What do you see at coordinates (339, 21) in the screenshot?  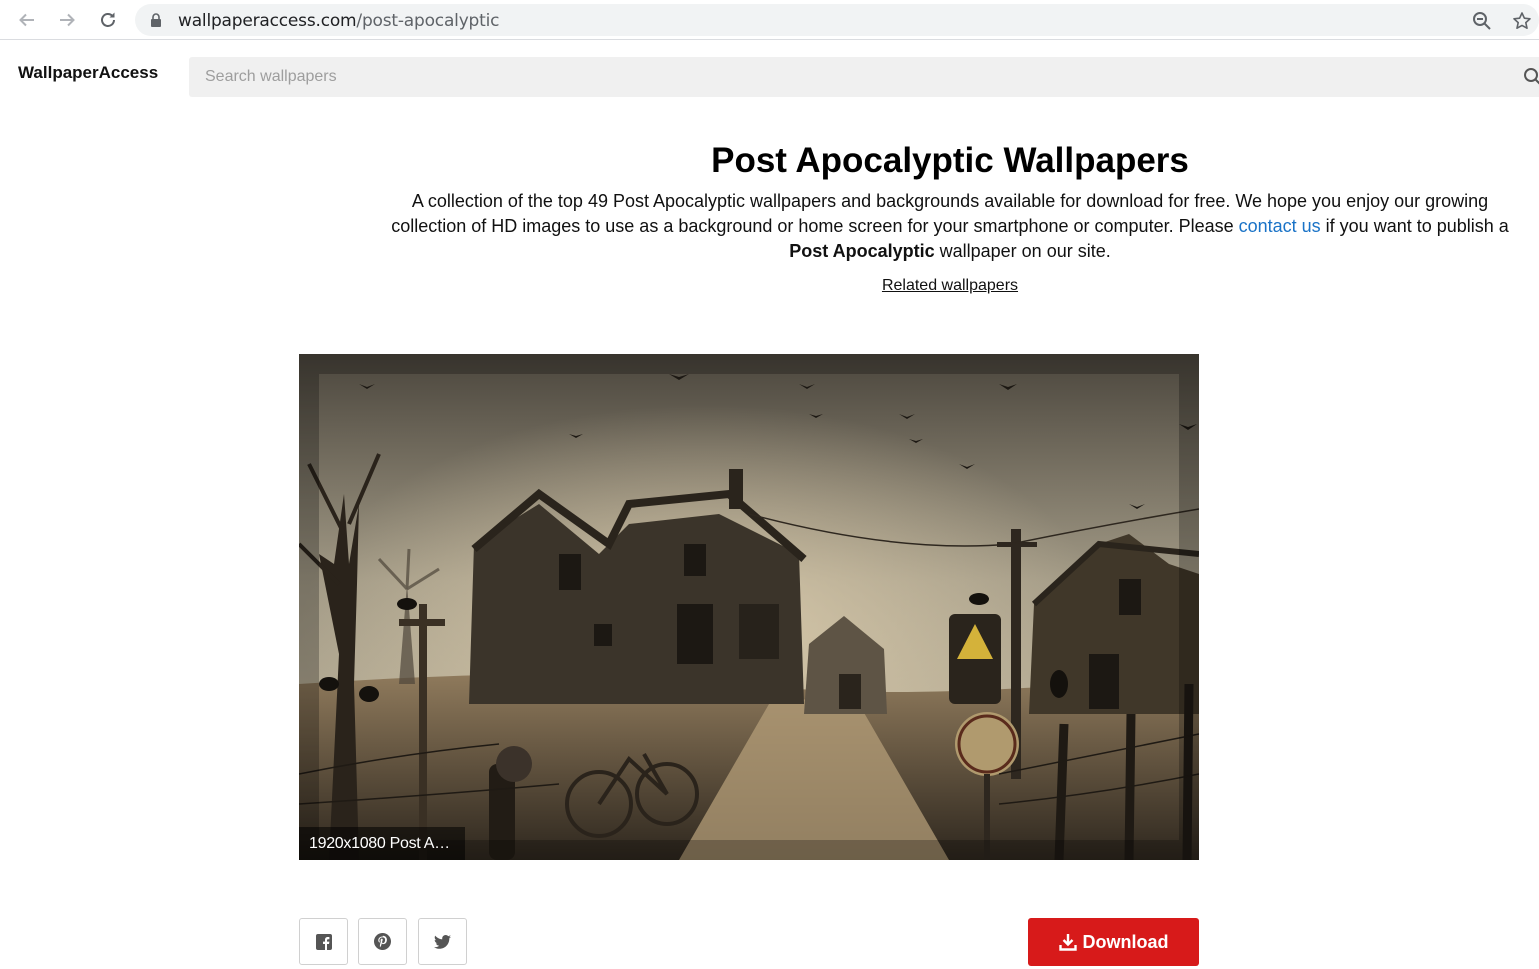 I see `url-text: wallpaperaccess.com/post-apocalyptic` at bounding box center [339, 21].